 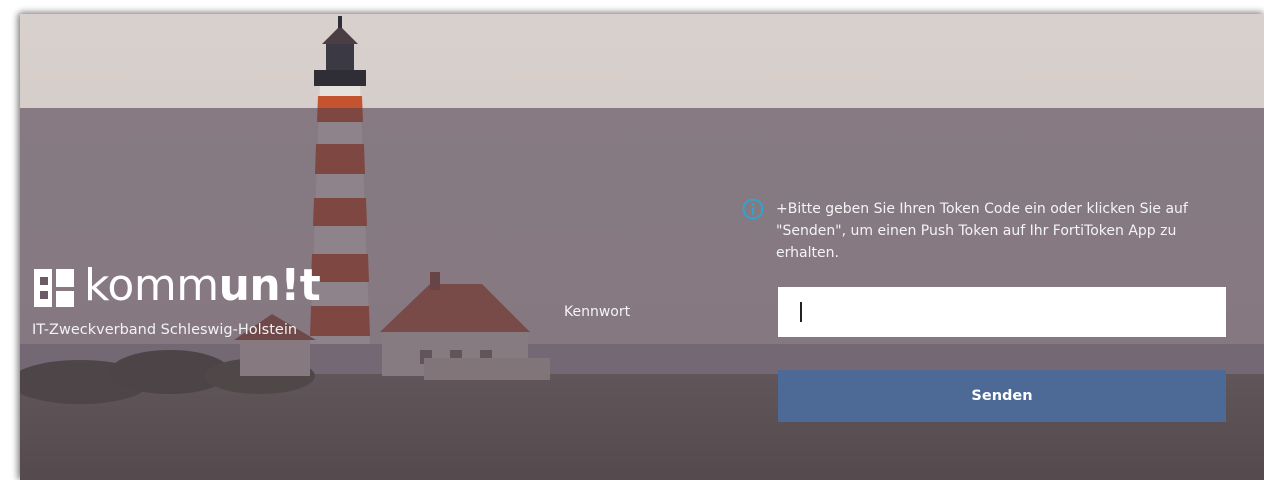 I want to click on text-cursor, so click(x=801, y=312).